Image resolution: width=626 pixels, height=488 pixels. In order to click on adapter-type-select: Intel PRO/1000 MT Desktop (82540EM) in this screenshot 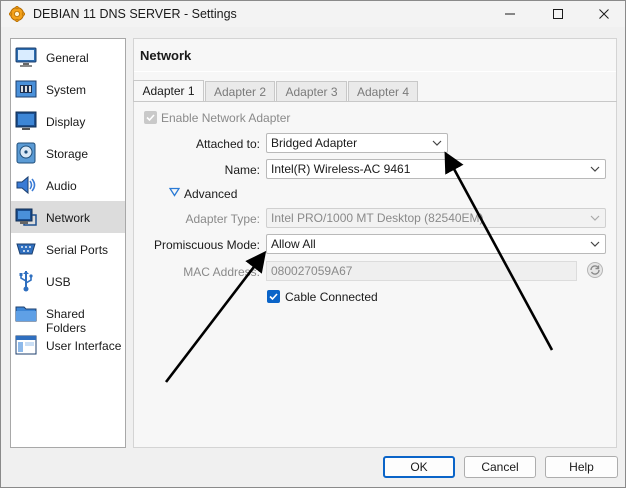, I will do `click(436, 218)`.